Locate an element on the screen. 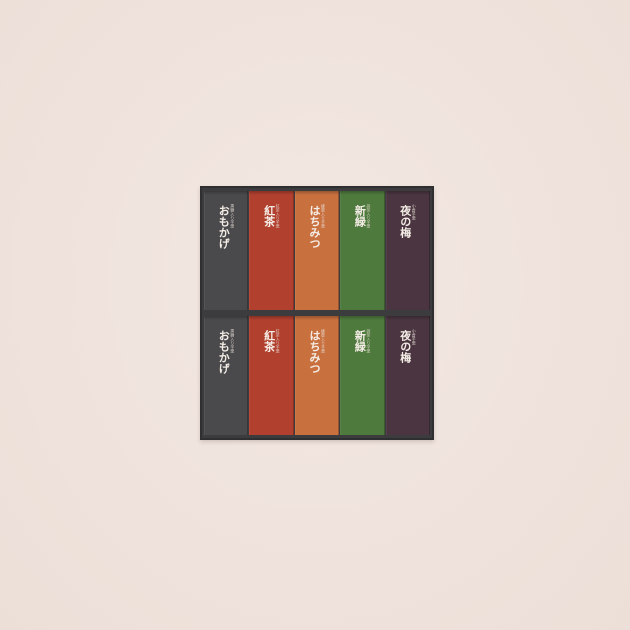 This screenshot has width=630, height=630. package-row-top: 黒糖入り羊羹 おもかげ 紅茶入り羊羹 紅茶 蜂蜜入り羊羹 はちみつ 抹茶入り羊羹 is located at coordinates (317, 250).